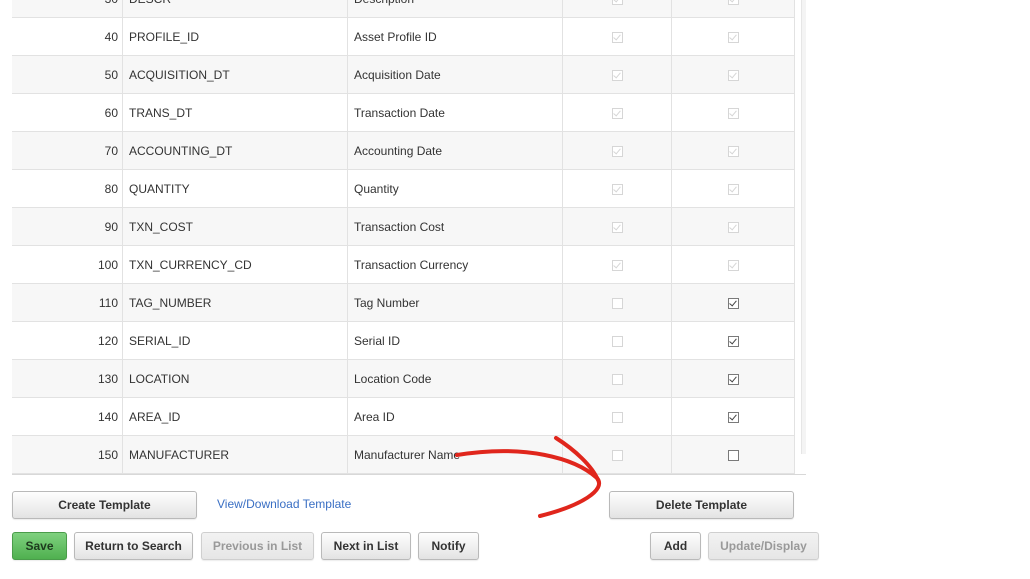 The height and width of the screenshot is (579, 1030). I want to click on sequence-cell: 90, so click(67, 226).